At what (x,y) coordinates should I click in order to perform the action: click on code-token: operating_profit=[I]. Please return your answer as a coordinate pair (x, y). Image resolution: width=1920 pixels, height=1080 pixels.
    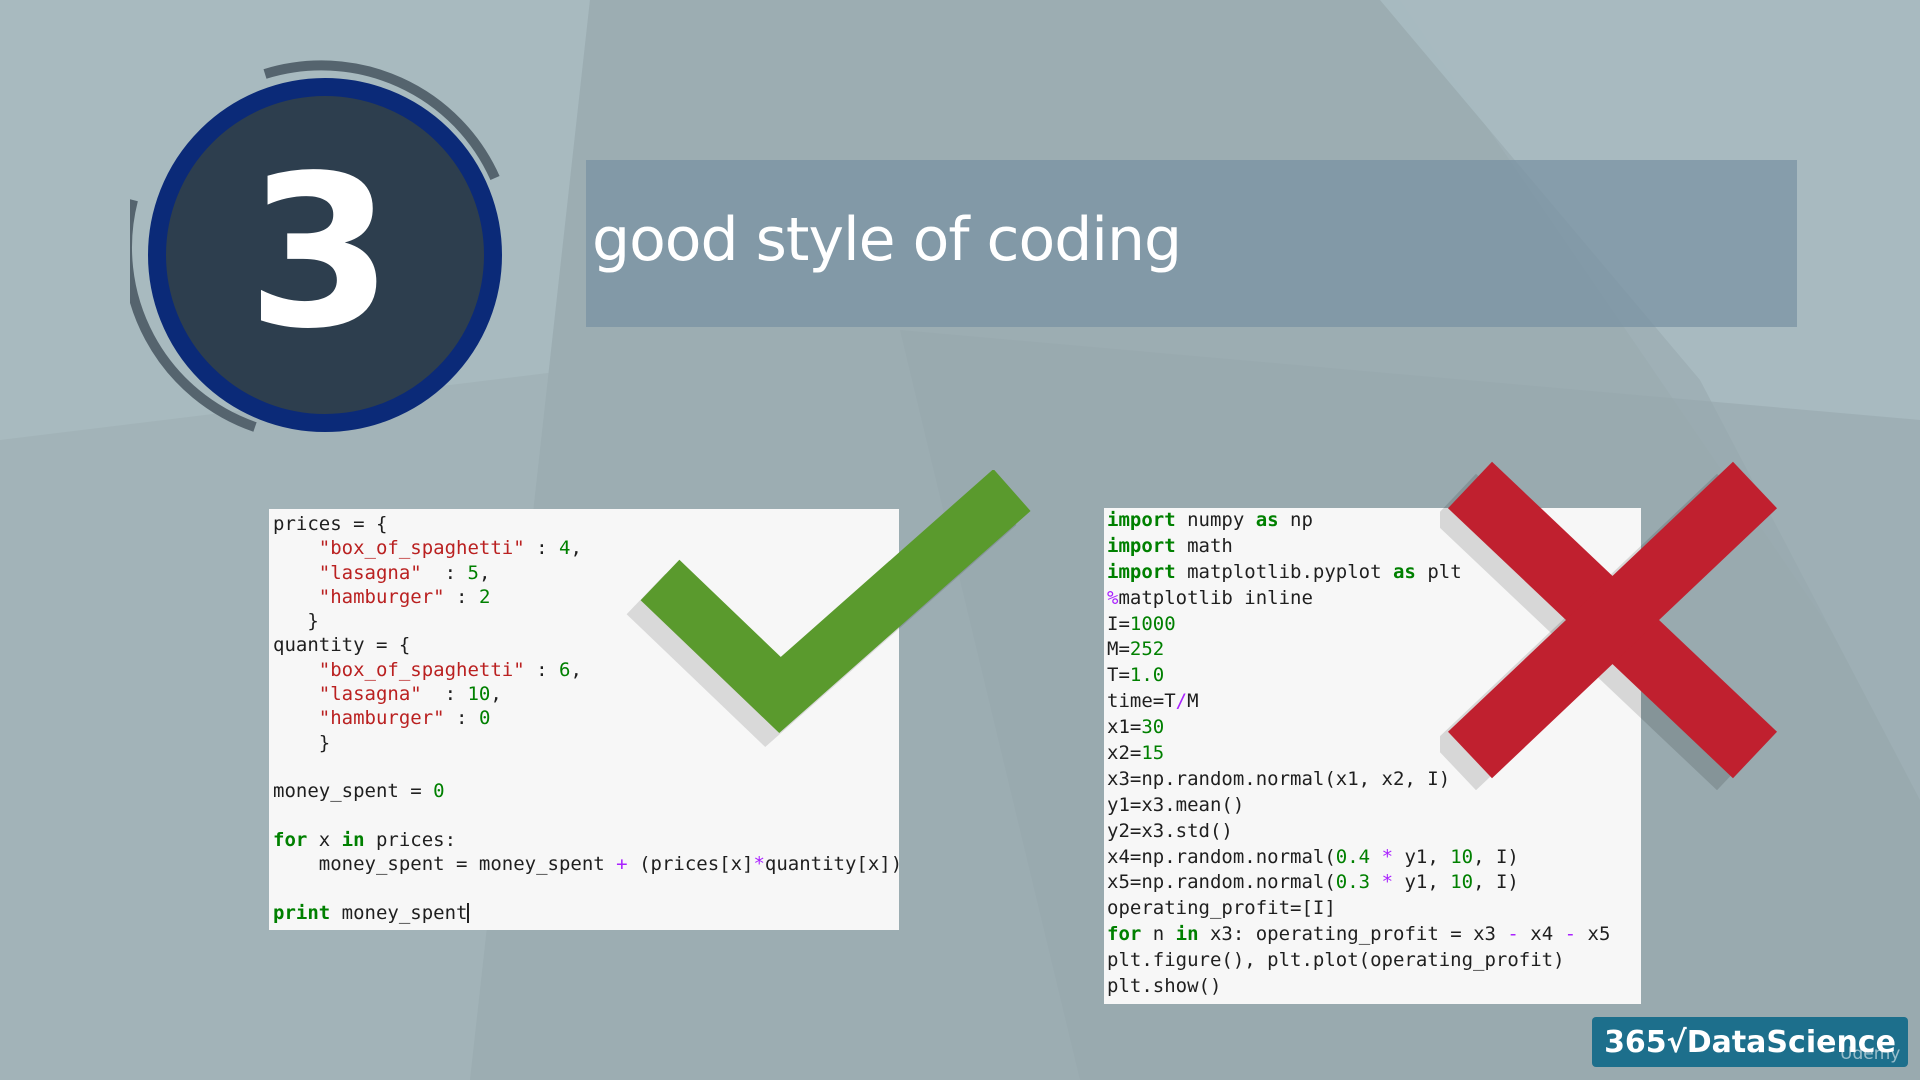
    Looking at the image, I should click on (1221, 908).